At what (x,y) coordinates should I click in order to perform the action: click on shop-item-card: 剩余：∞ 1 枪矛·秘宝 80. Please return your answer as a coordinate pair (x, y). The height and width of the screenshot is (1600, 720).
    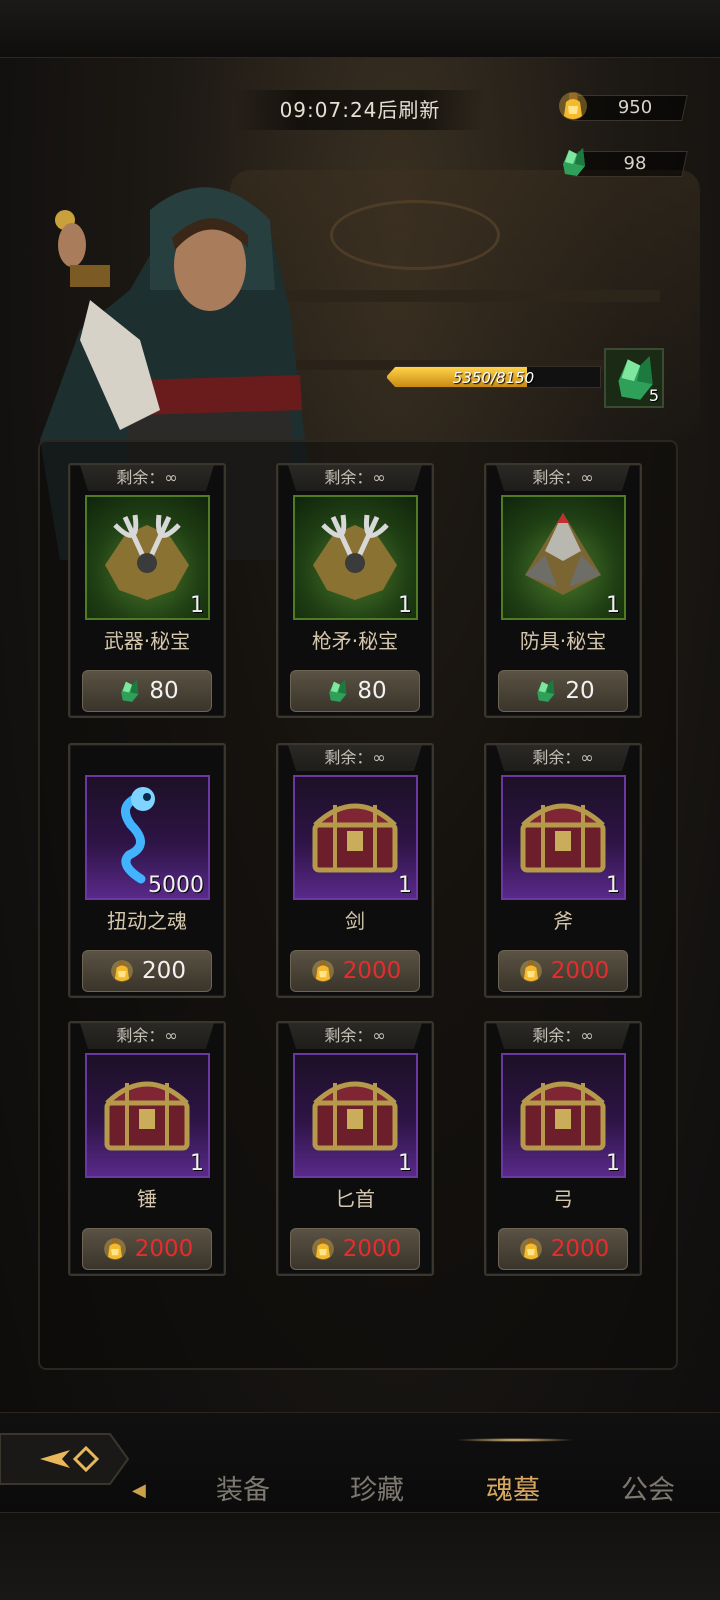
    Looking at the image, I should click on (355, 590).